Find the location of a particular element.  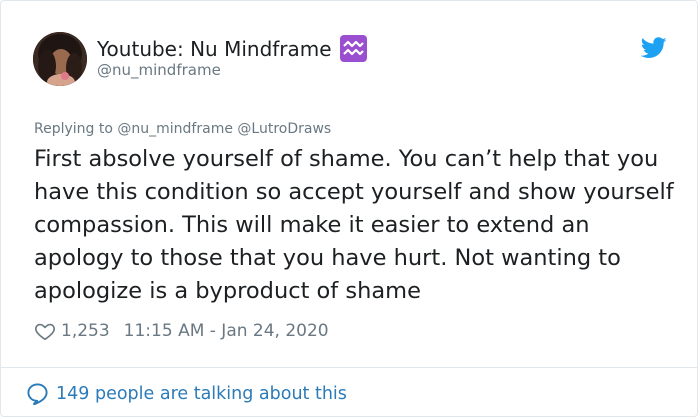

reply-mention-2: @LutroDraws is located at coordinates (284, 129).